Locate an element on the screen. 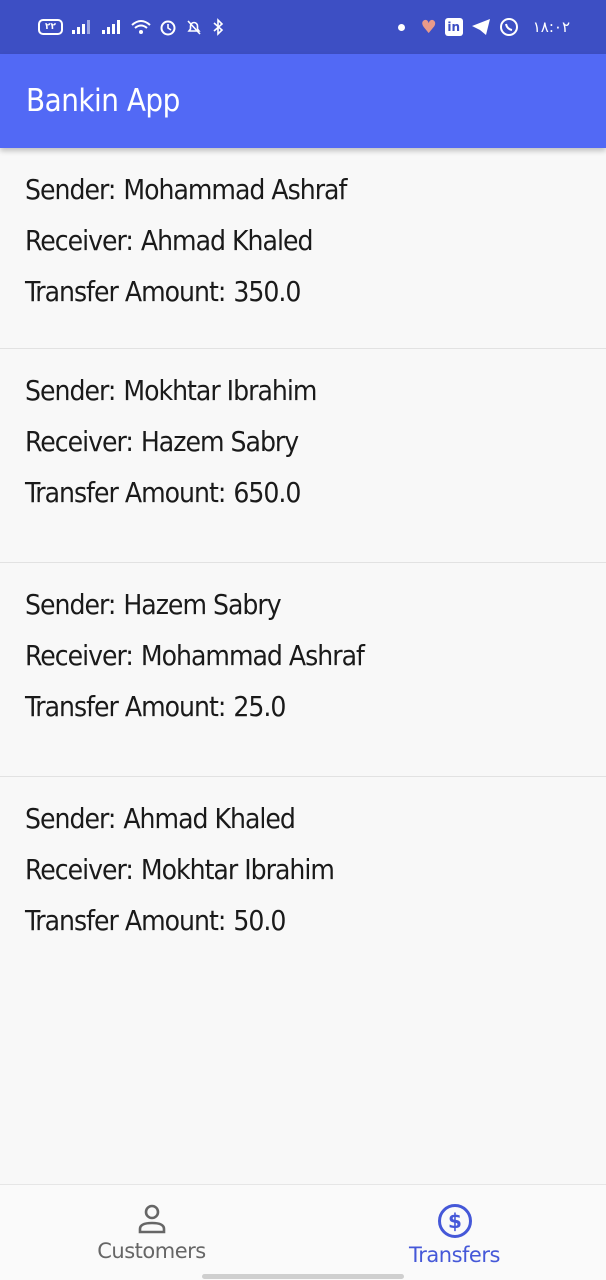 The height and width of the screenshot is (1280, 606). receiver-value: Hazem Sabry is located at coordinates (219, 441).